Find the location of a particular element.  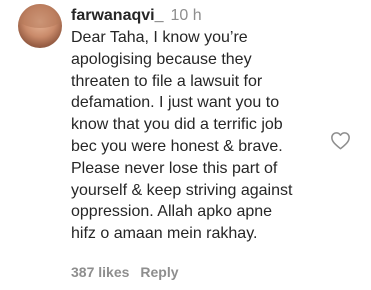

comment-line: threaten to file a lawsuit for is located at coordinates (167, 81).